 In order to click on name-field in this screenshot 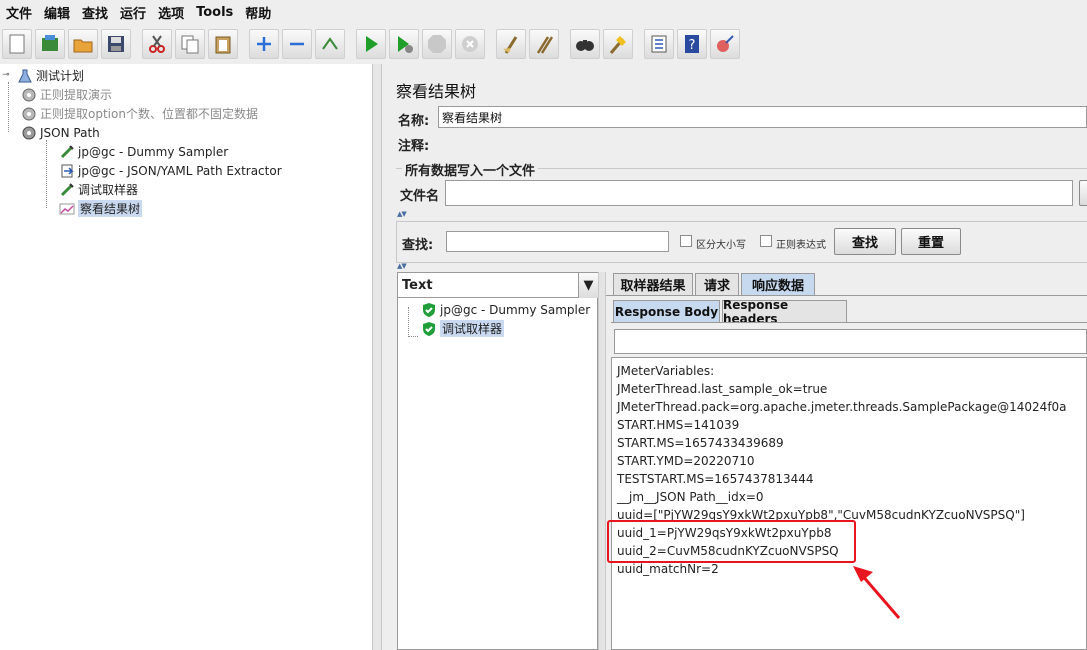, I will do `click(762, 117)`.